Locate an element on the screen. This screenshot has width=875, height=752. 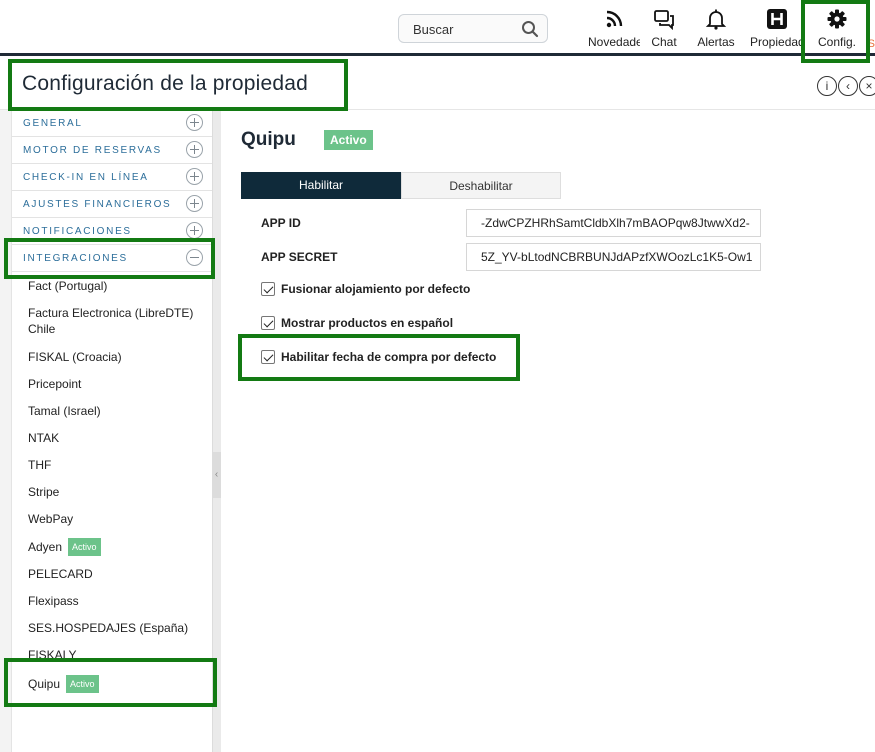
sidebar-item-pricepoint: Pricepoint is located at coordinates (118, 384).